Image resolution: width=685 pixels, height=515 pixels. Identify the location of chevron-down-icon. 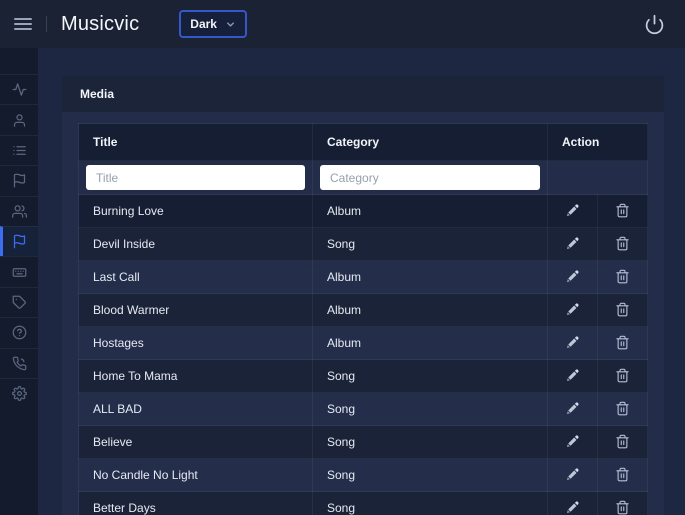
(230, 24).